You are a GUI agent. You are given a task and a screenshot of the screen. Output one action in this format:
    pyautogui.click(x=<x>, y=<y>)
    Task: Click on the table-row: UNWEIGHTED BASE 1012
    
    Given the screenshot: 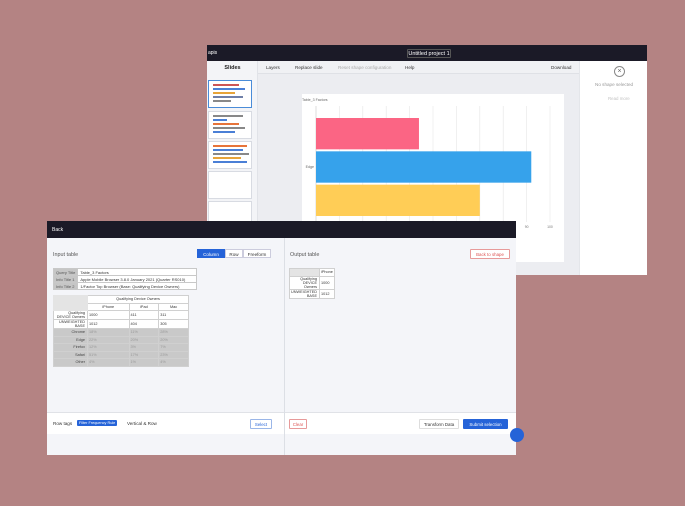 What is the action you would take?
    pyautogui.click(x=312, y=293)
    